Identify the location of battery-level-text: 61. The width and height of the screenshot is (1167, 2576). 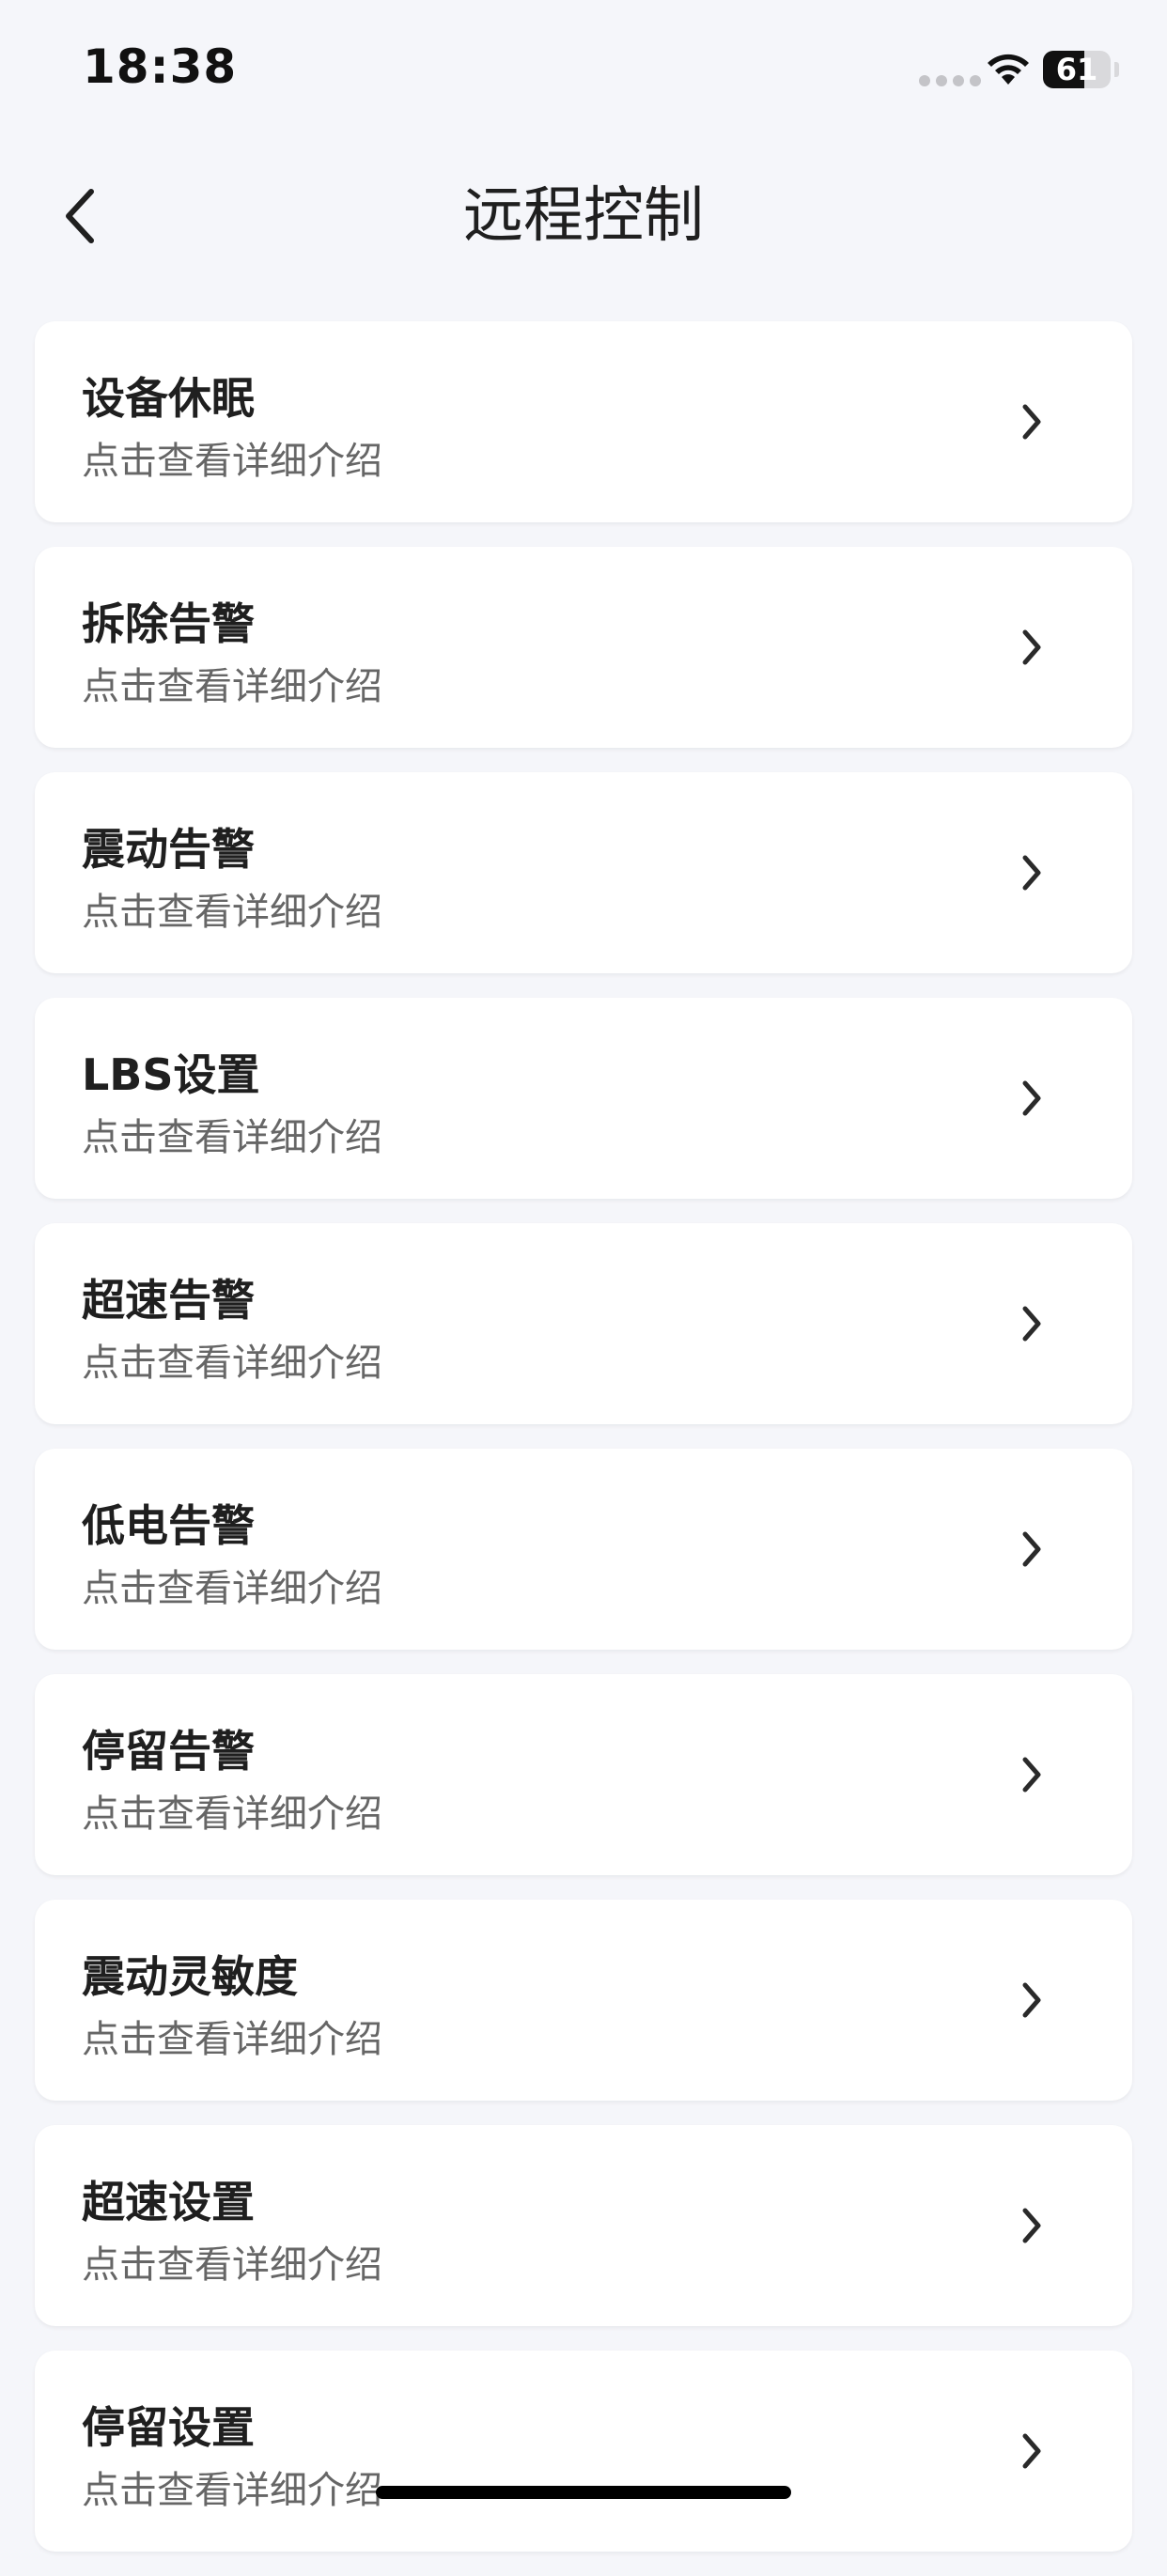
(1076, 69).